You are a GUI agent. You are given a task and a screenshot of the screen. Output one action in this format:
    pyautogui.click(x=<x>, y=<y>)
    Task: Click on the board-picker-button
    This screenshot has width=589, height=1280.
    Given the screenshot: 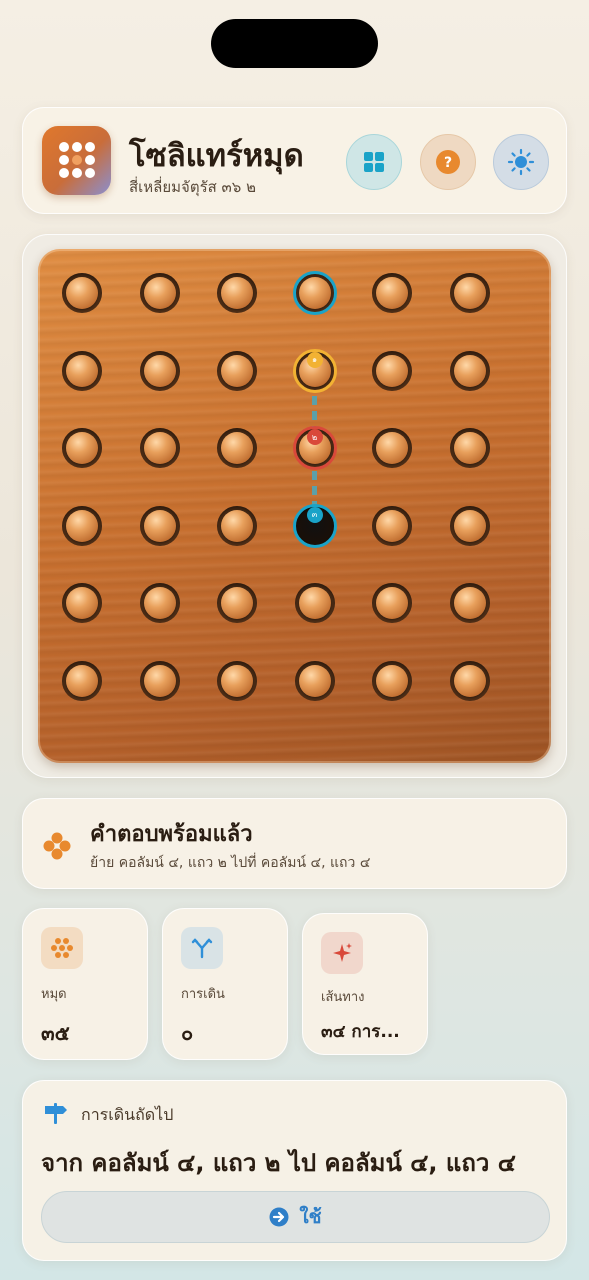 What is the action you would take?
    pyautogui.click(x=374, y=162)
    